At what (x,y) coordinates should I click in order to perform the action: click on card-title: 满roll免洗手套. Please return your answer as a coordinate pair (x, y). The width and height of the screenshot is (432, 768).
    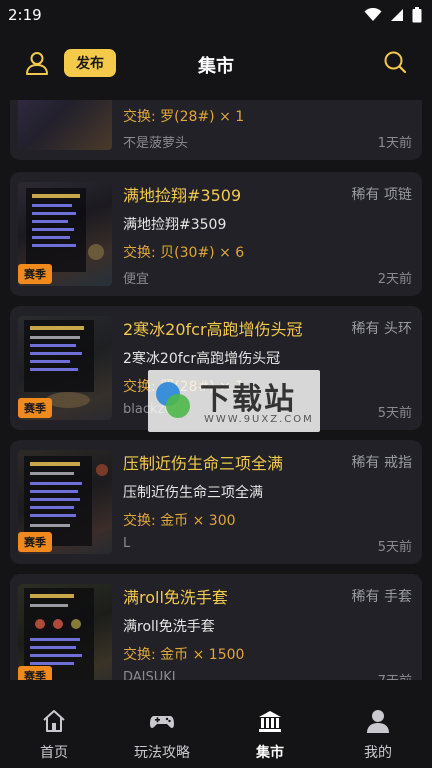
    Looking at the image, I should click on (175, 597).